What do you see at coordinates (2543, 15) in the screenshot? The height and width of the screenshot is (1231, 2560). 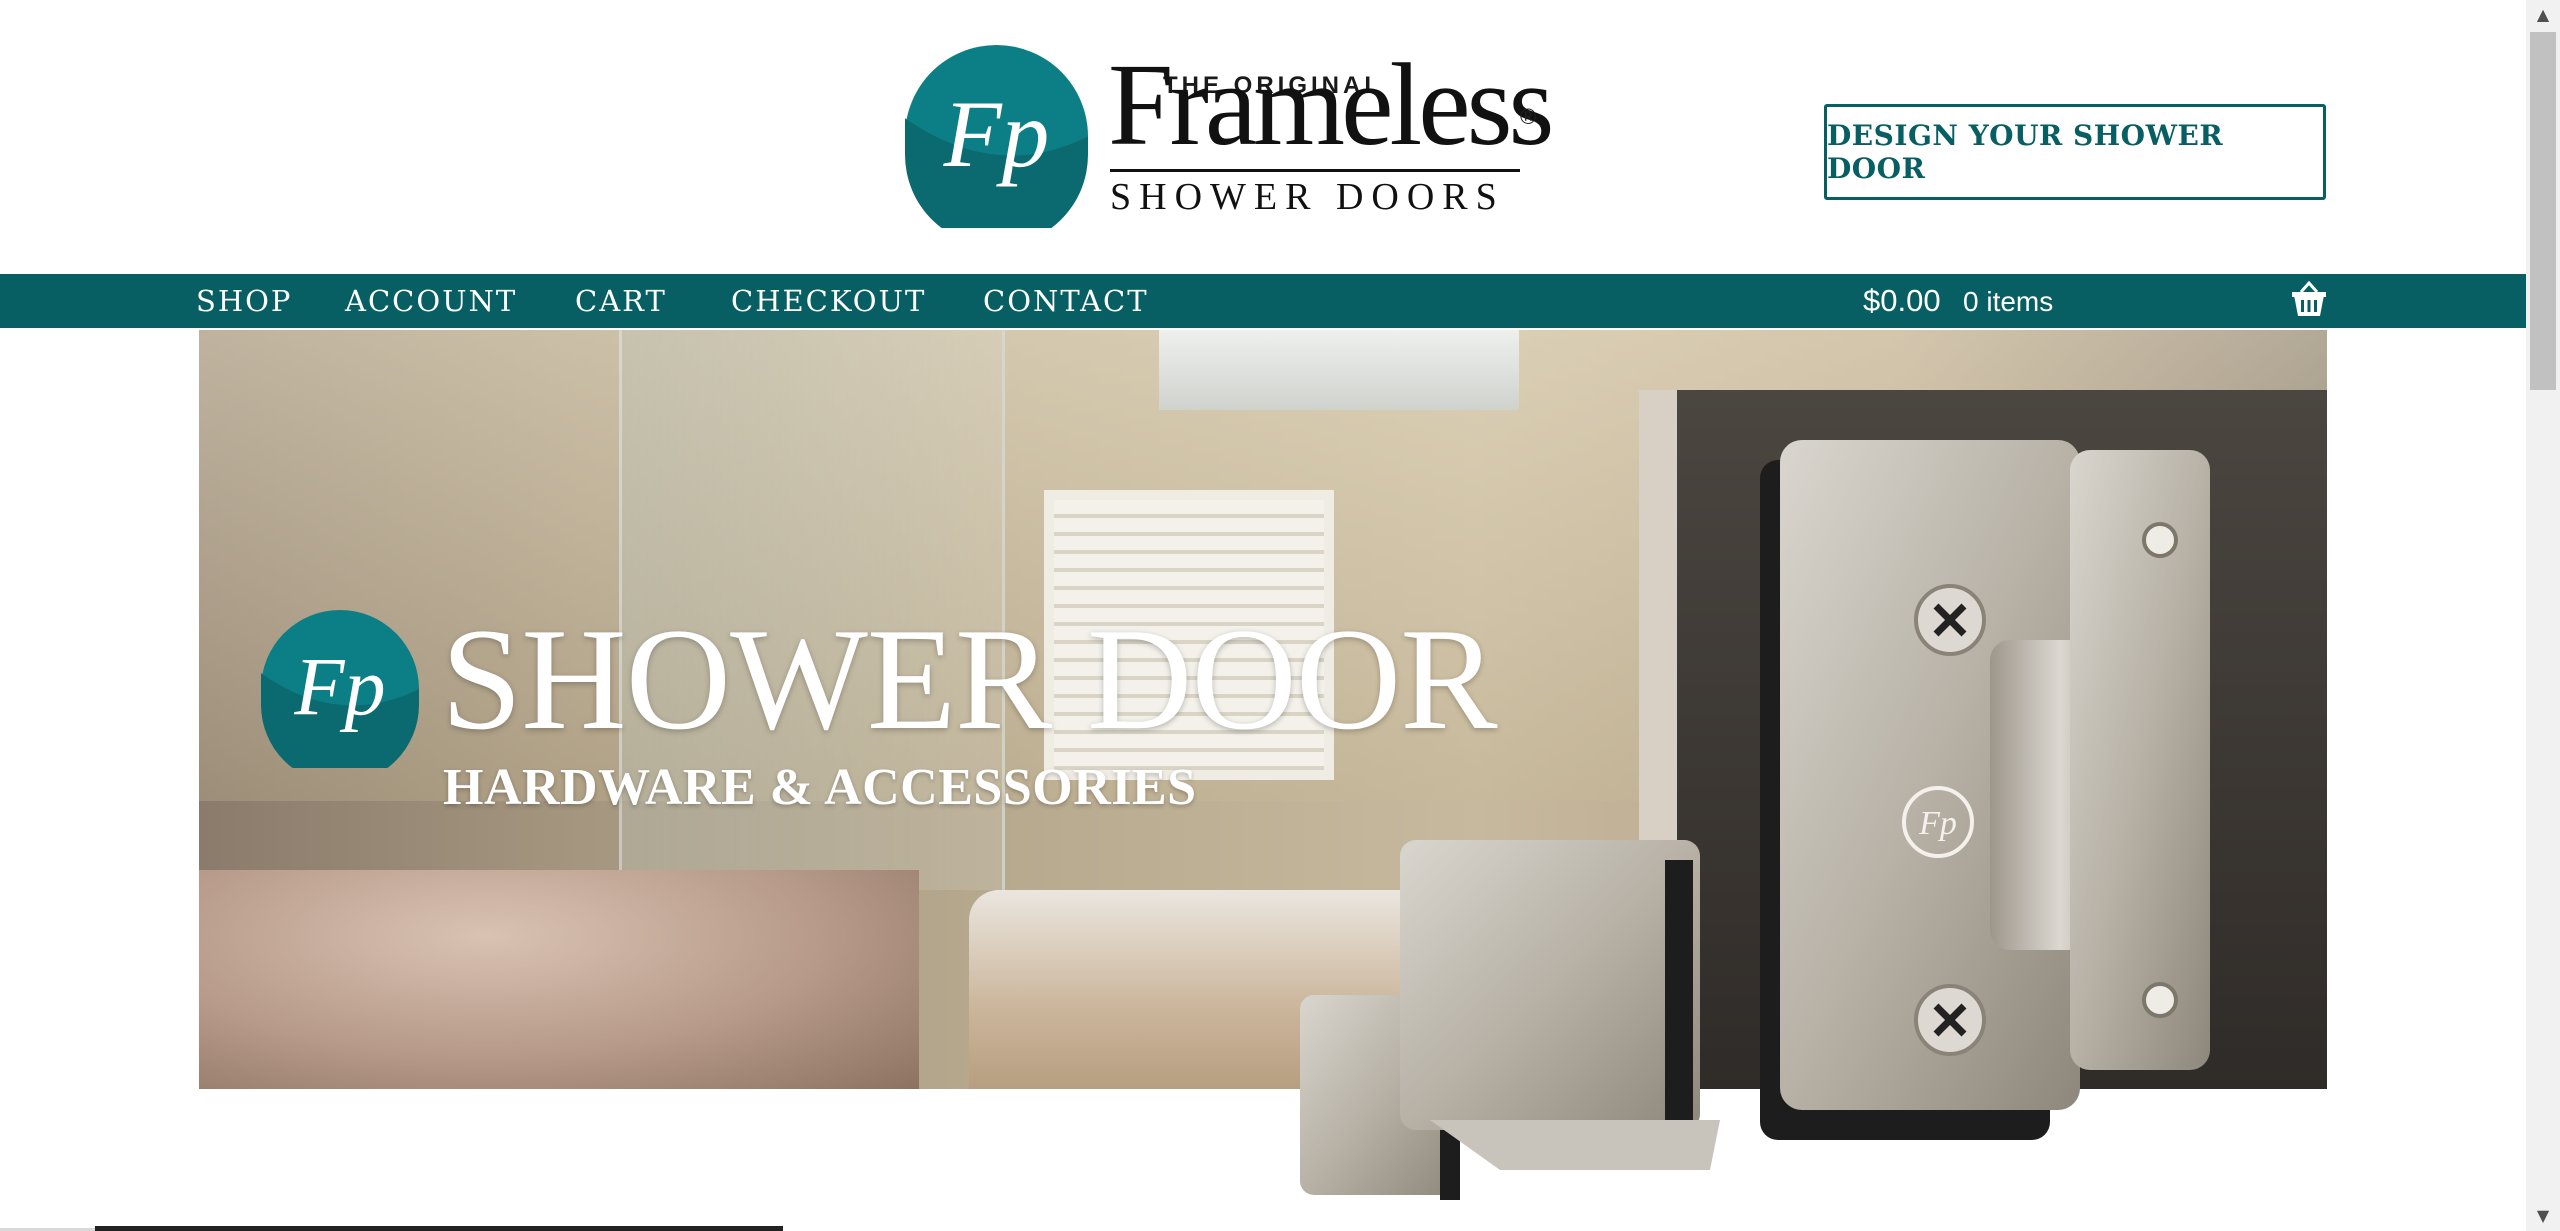 I see `scroll-up-arrow-icon: ▲` at bounding box center [2543, 15].